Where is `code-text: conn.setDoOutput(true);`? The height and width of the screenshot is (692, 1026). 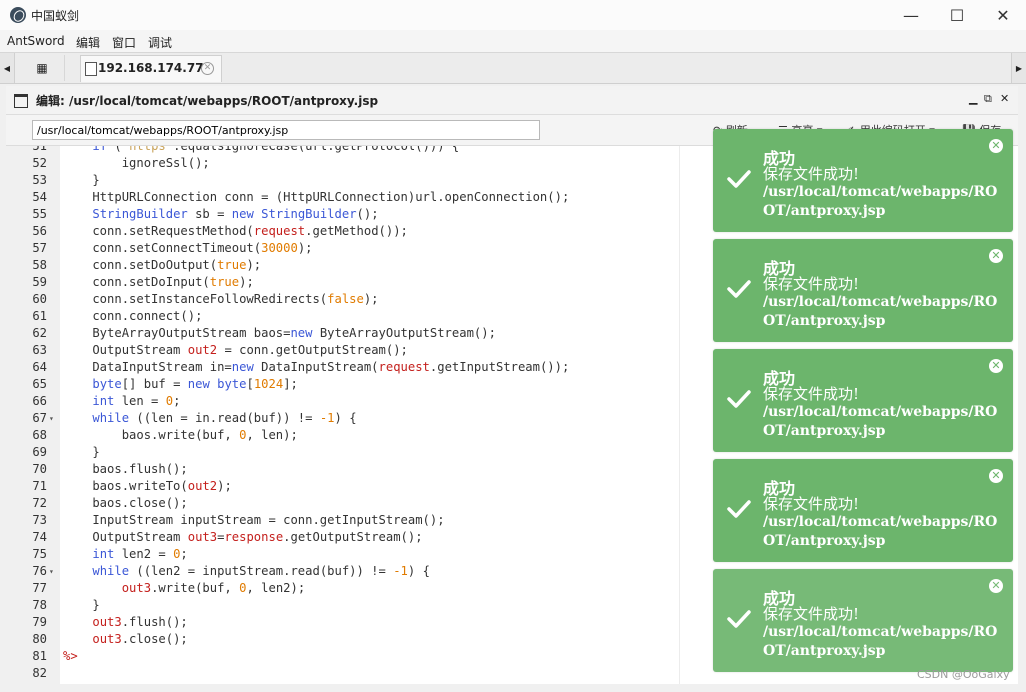 code-text: conn.setDoOutput(true); is located at coordinates (162, 265).